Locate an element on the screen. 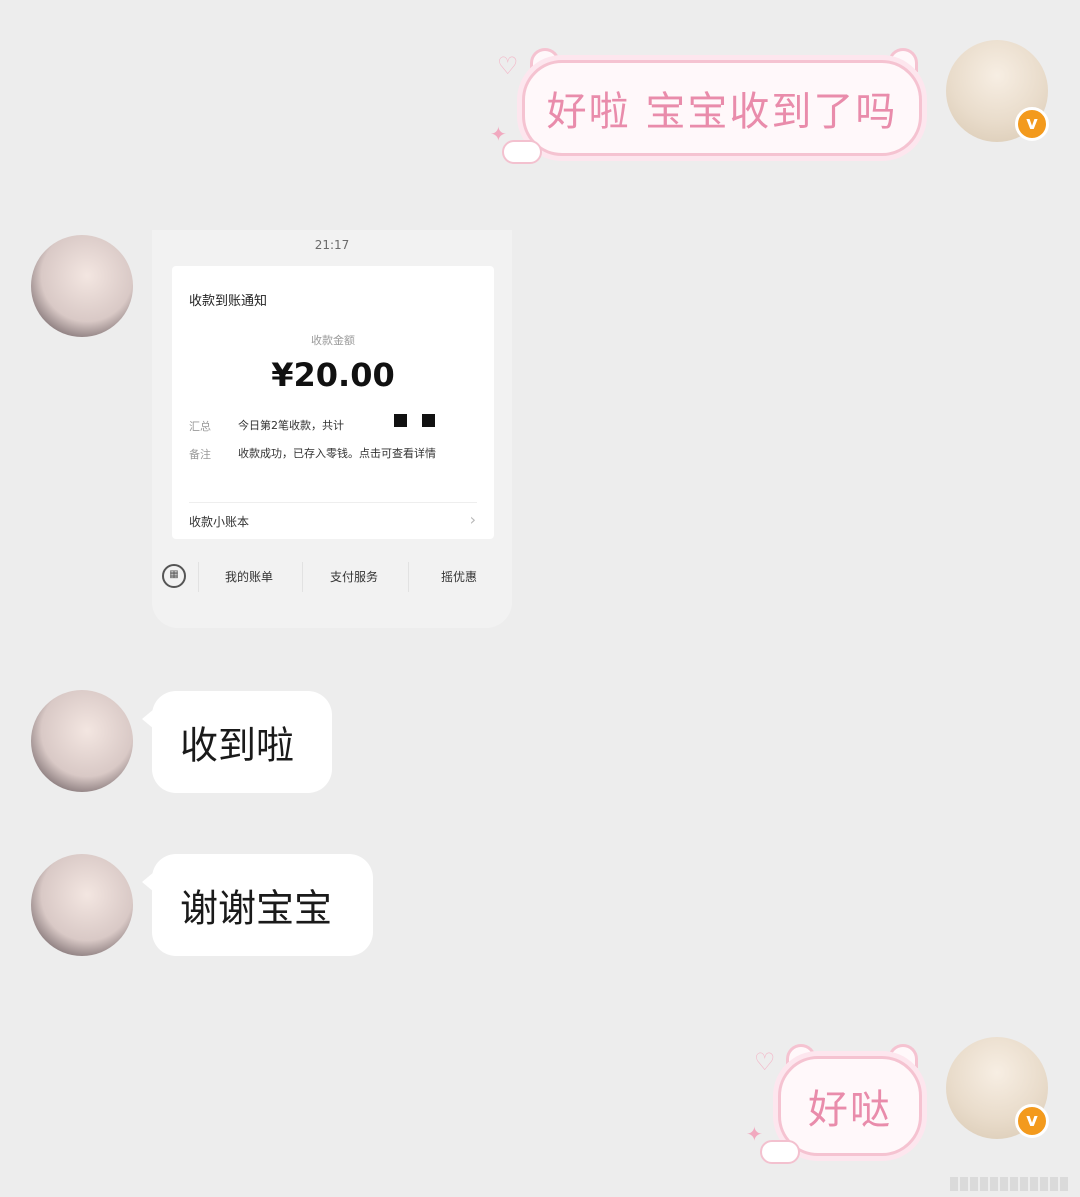  note-value: 收款成功，已存入零钱。点击可查看详情 is located at coordinates (337, 453).